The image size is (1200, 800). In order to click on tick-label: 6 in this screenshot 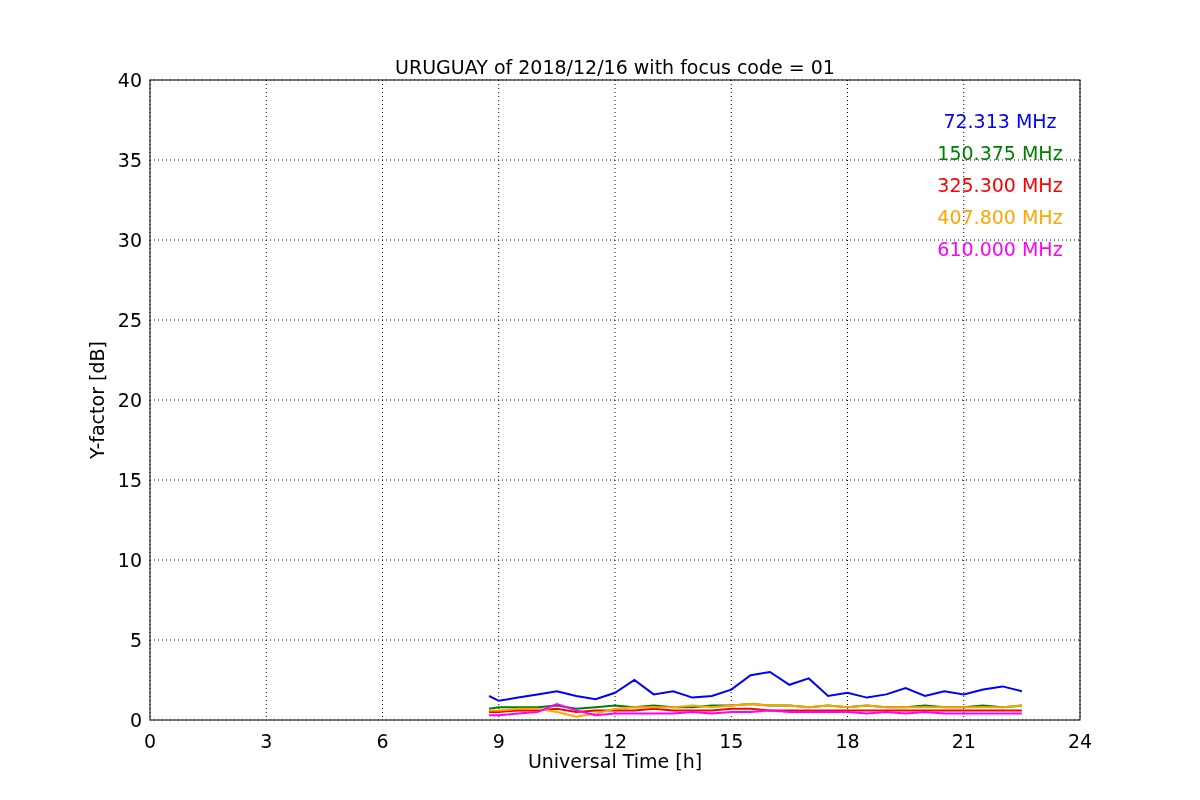, I will do `click(382, 741)`.